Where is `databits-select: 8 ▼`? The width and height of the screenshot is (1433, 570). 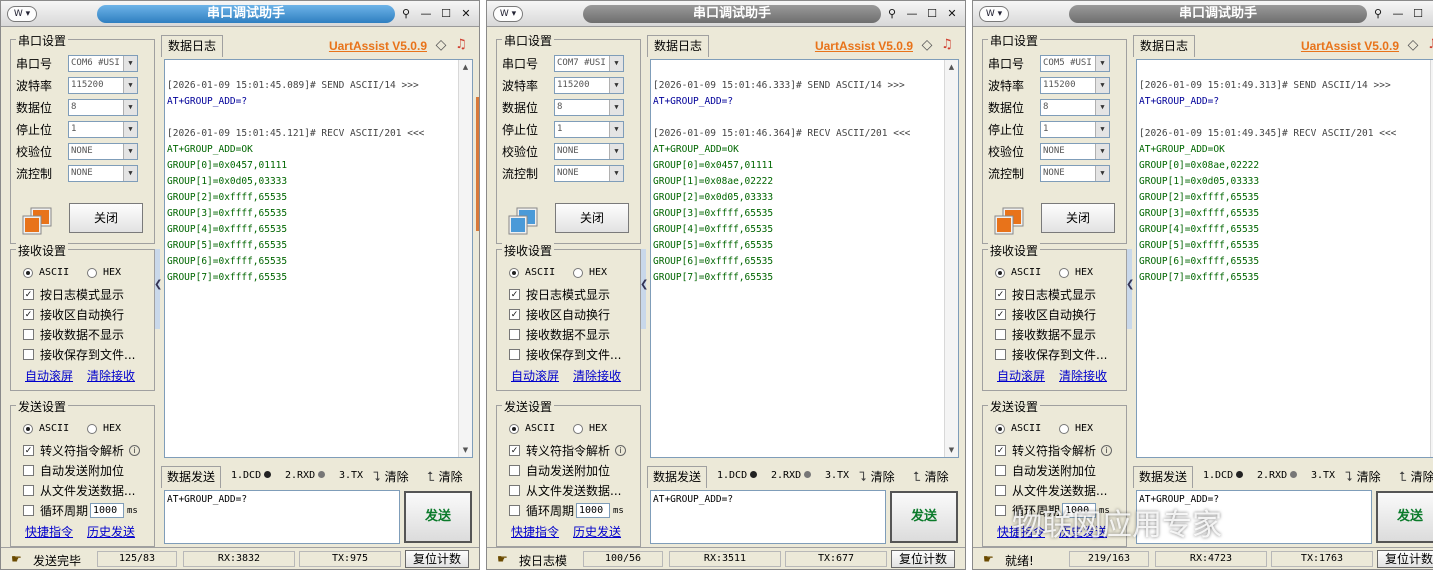
databits-select: 8 ▼ is located at coordinates (103, 107).